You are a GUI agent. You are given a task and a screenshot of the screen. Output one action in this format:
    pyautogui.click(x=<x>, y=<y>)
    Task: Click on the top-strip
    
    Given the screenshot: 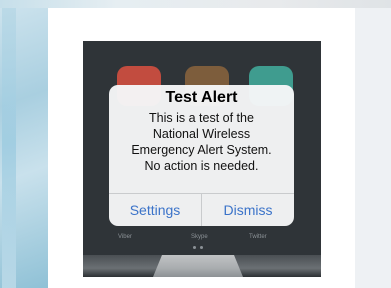 What is the action you would take?
    pyautogui.click(x=195, y=4)
    